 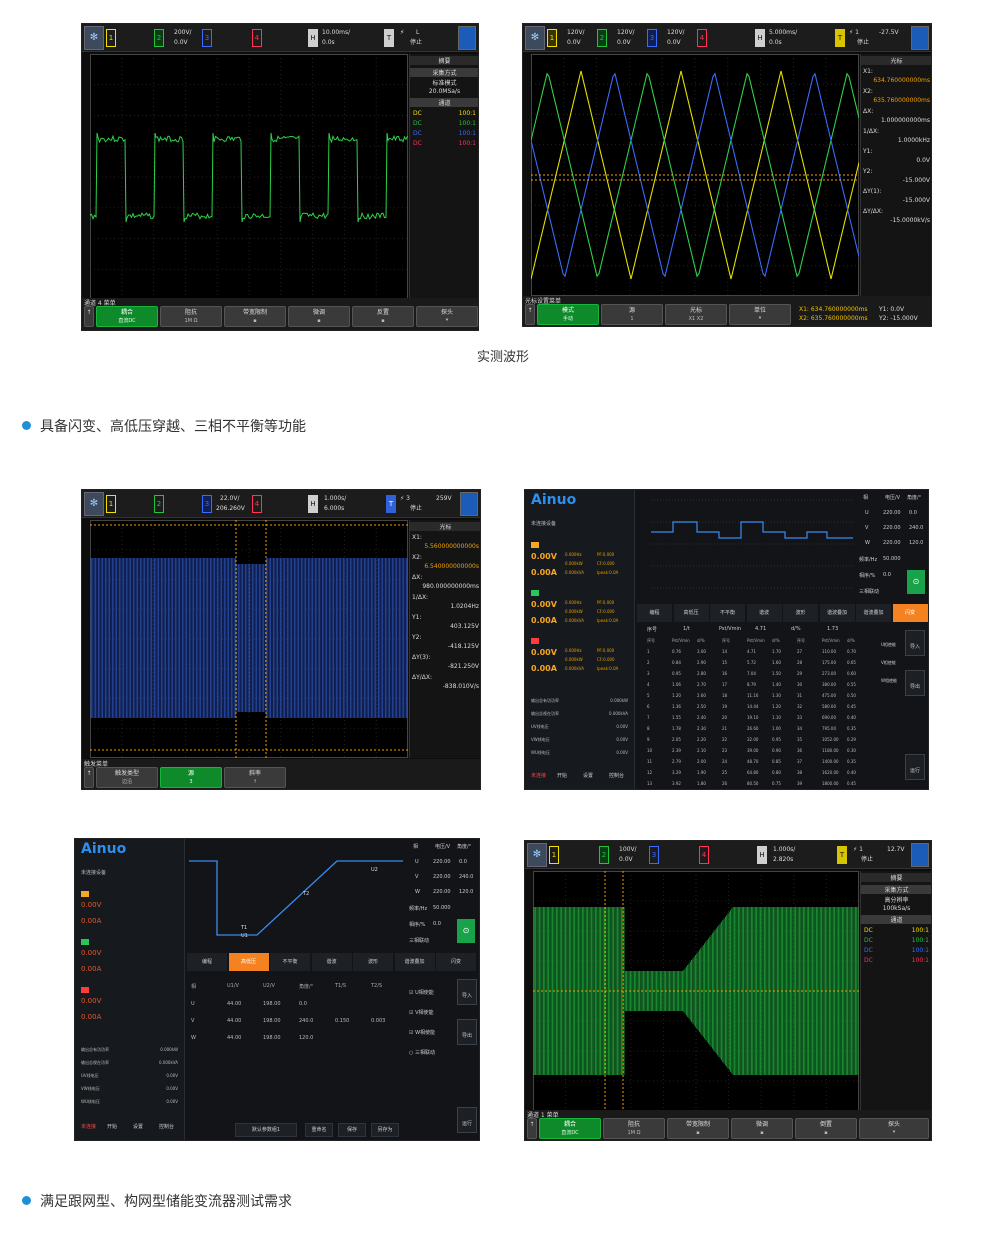 What do you see at coordinates (266, 1130) in the screenshot?
I see `group-action-0: 默认参数组1` at bounding box center [266, 1130].